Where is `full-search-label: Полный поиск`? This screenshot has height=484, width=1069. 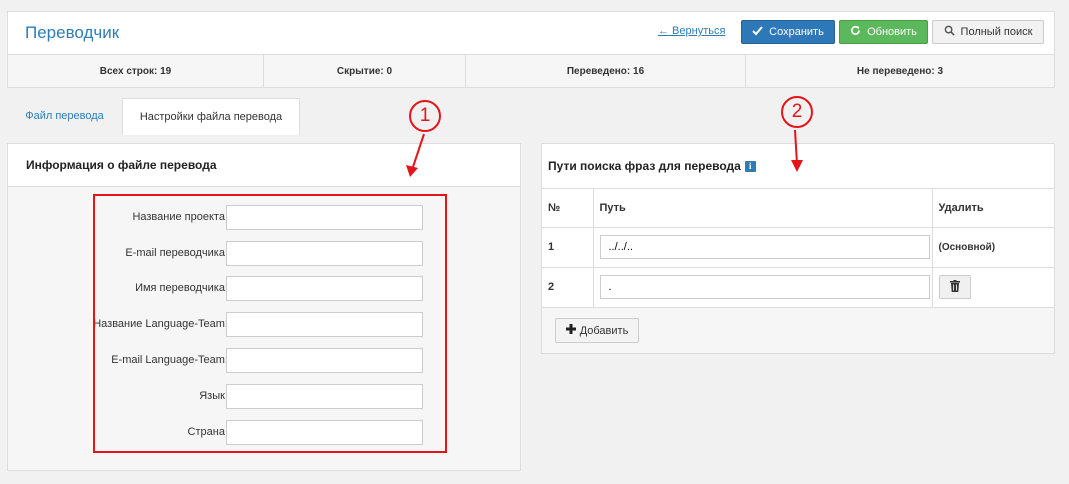
full-search-label: Полный поиск is located at coordinates (996, 32).